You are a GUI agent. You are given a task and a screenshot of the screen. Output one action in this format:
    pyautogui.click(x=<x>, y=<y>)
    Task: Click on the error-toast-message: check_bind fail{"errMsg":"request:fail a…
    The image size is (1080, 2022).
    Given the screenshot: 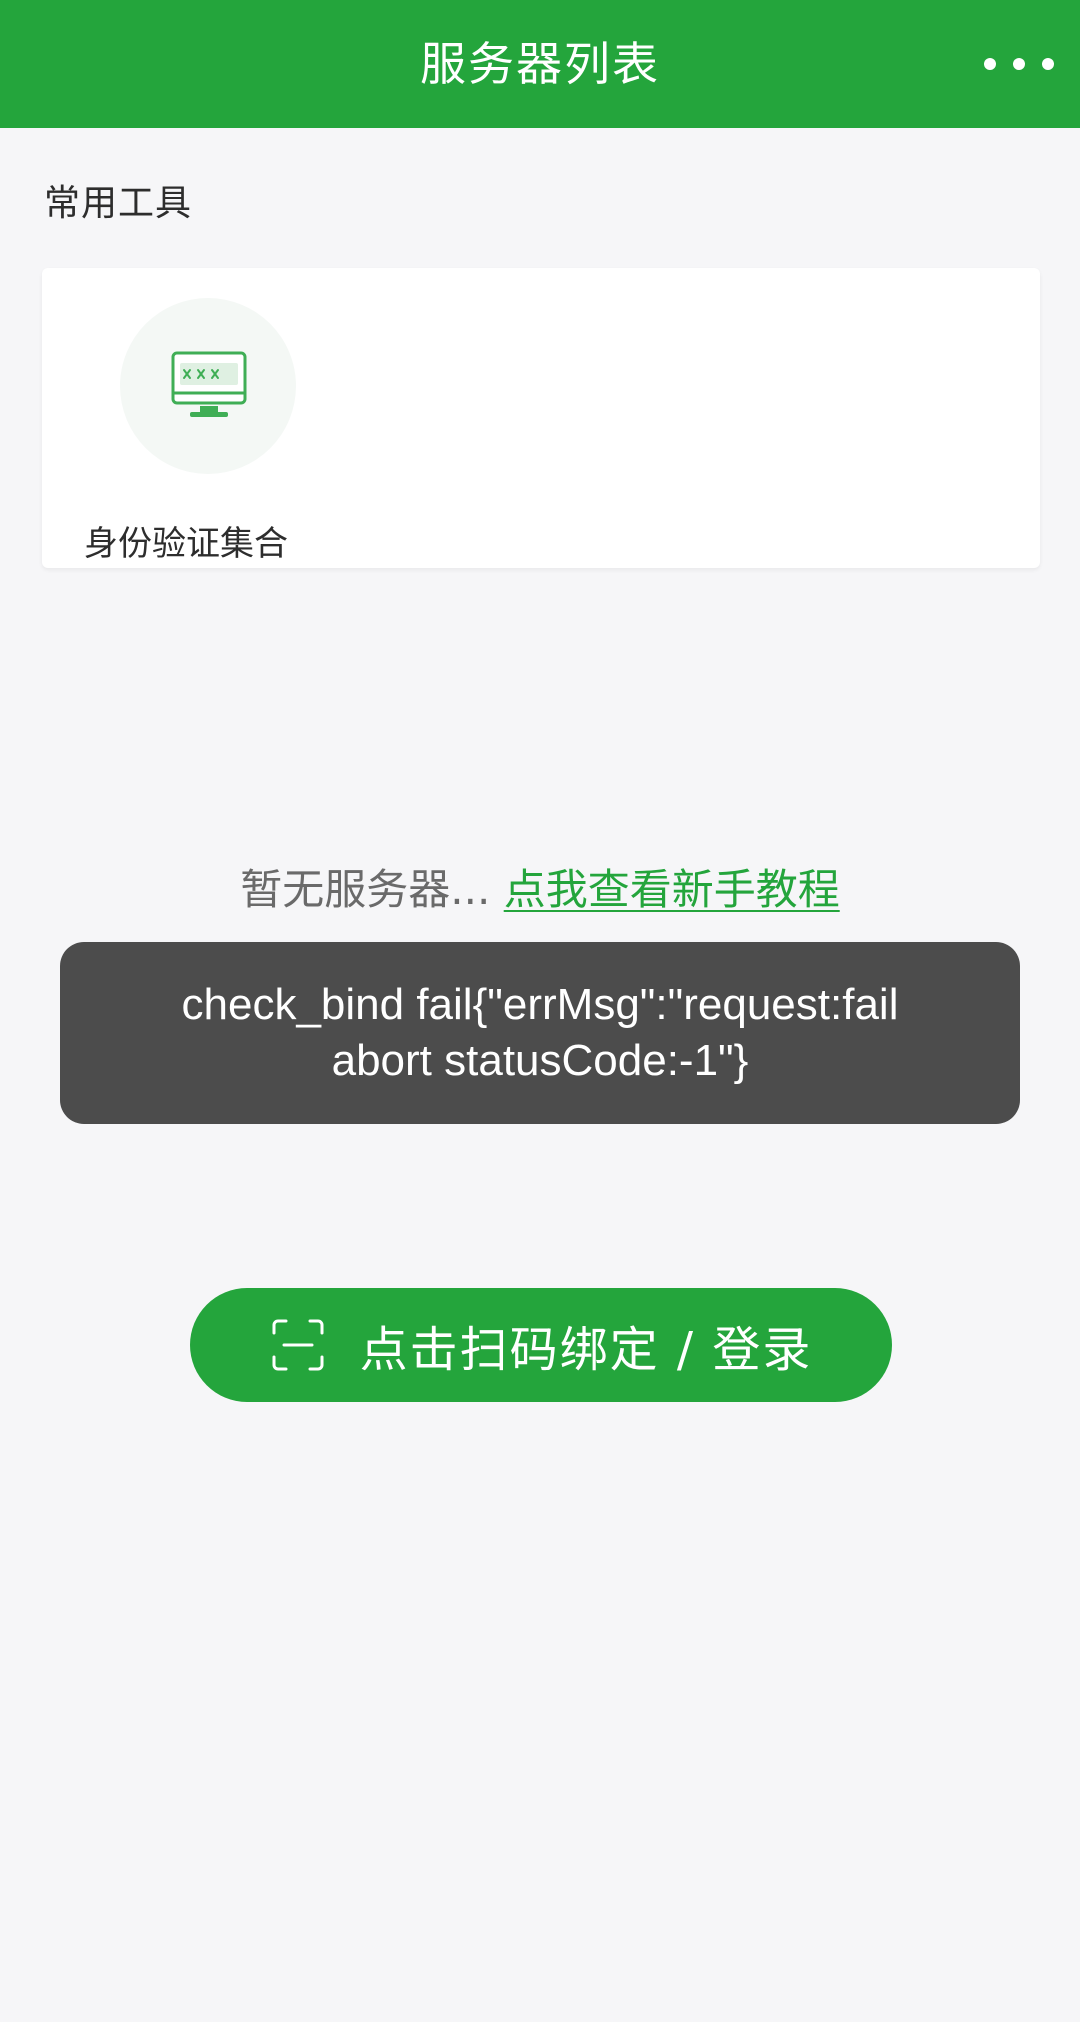 What is the action you would take?
    pyautogui.click(x=540, y=1032)
    